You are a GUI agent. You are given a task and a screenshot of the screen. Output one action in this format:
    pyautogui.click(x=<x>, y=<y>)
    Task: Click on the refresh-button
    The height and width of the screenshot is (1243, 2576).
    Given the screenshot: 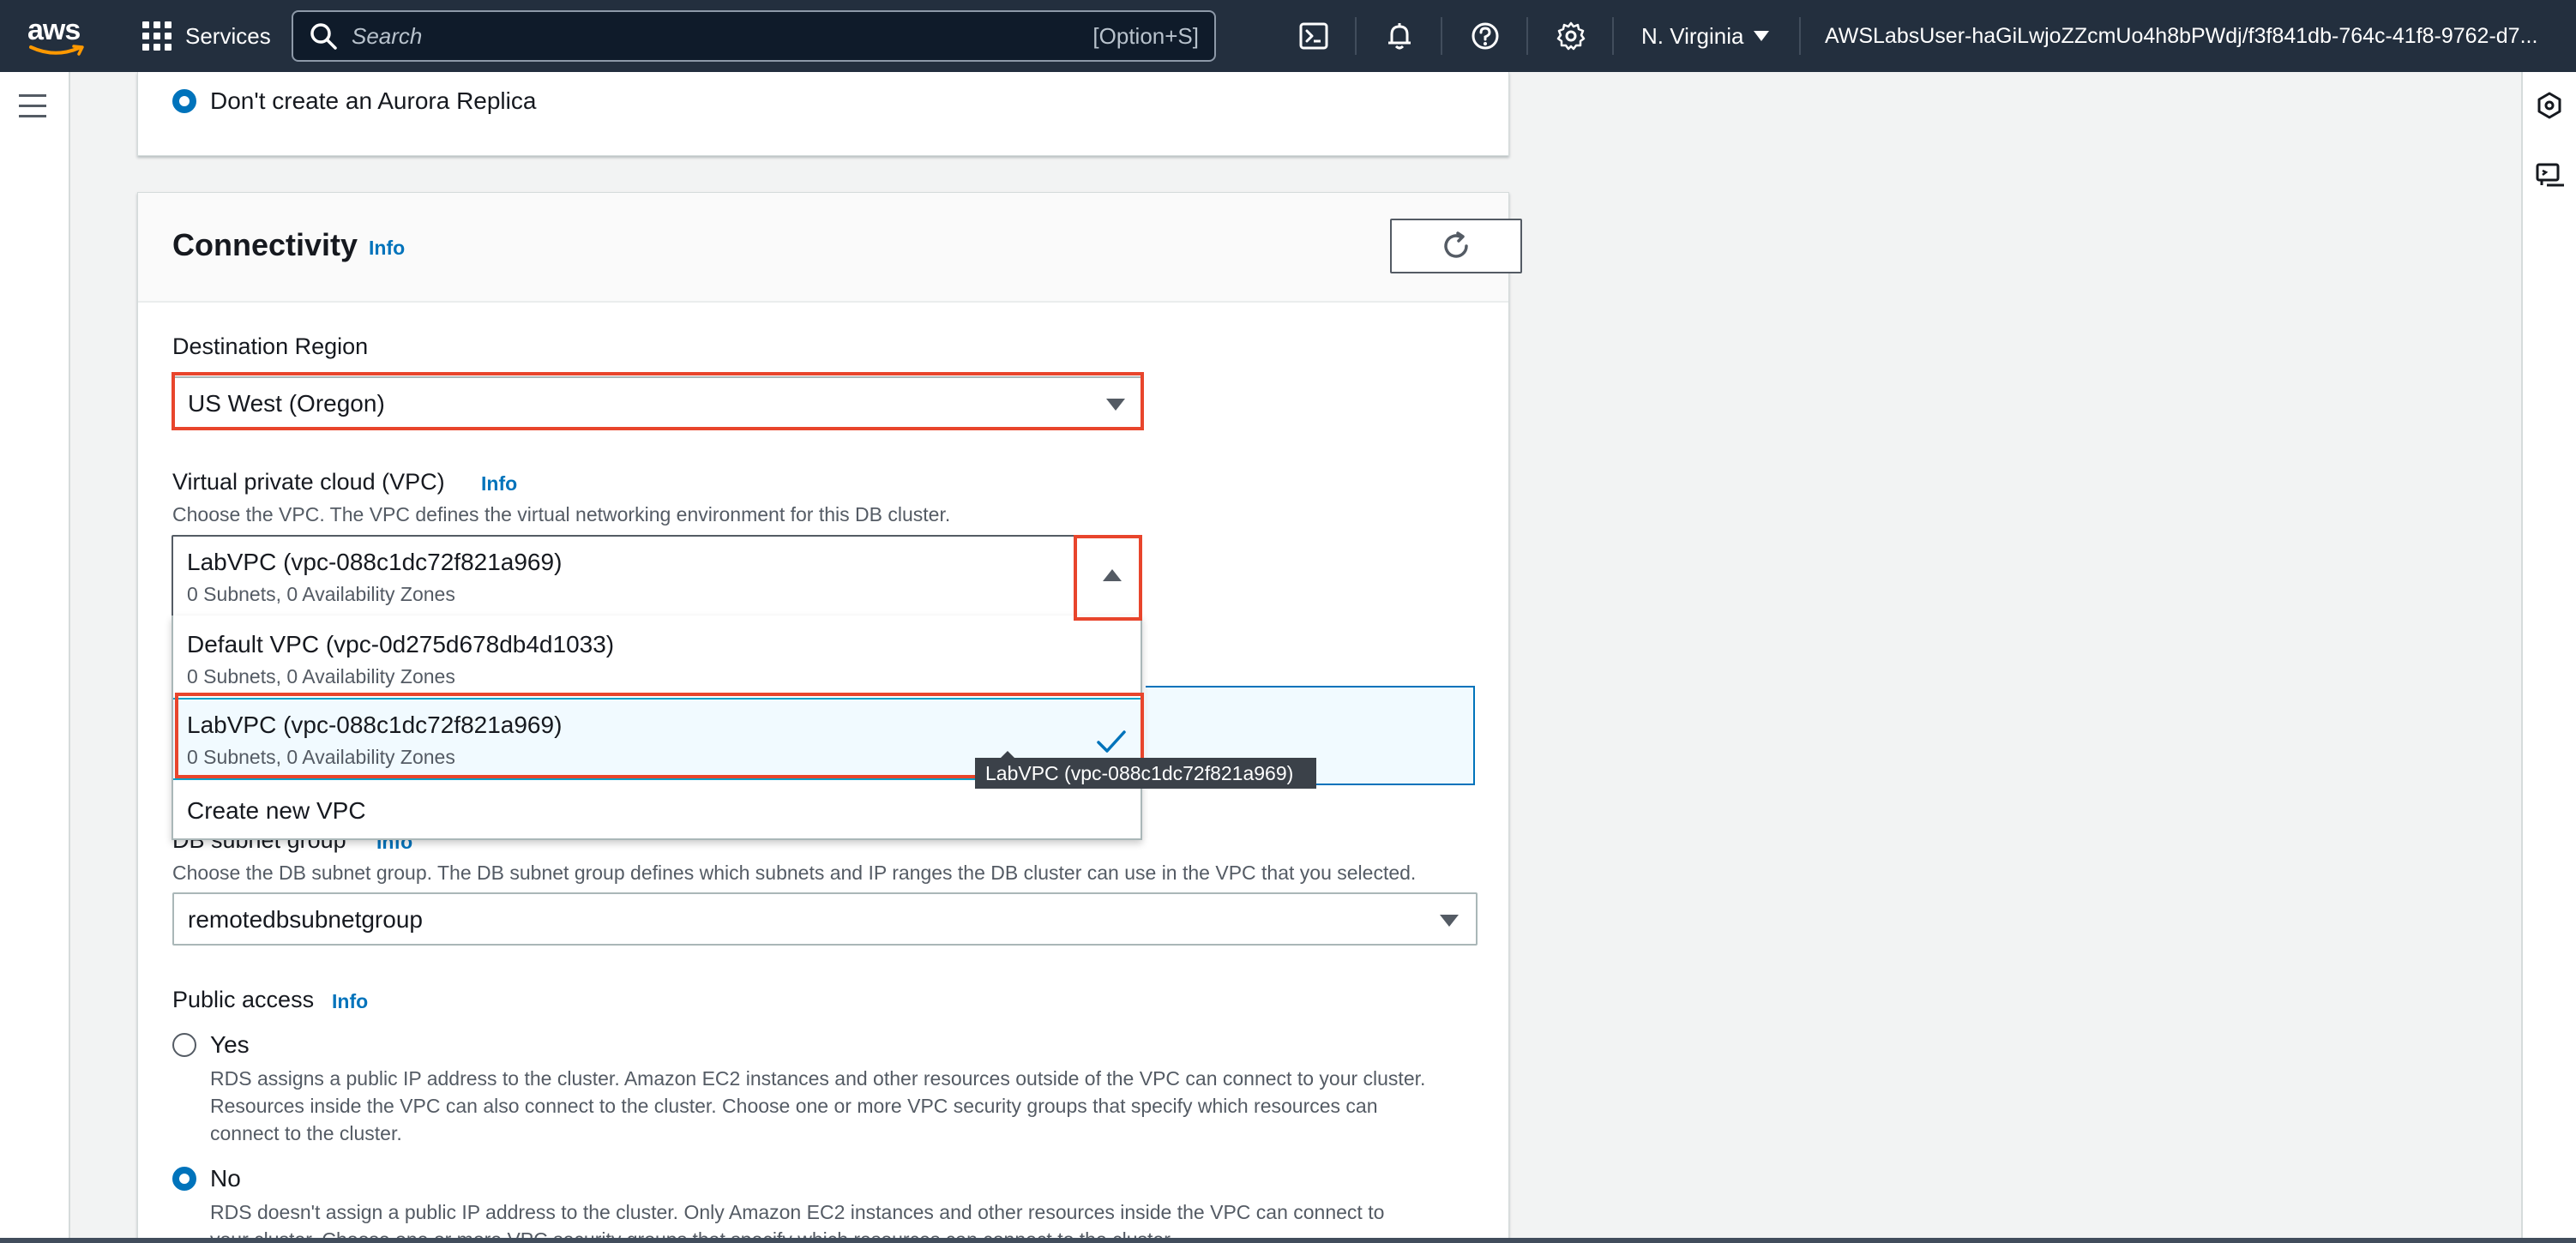 What is the action you would take?
    pyautogui.click(x=1456, y=246)
    